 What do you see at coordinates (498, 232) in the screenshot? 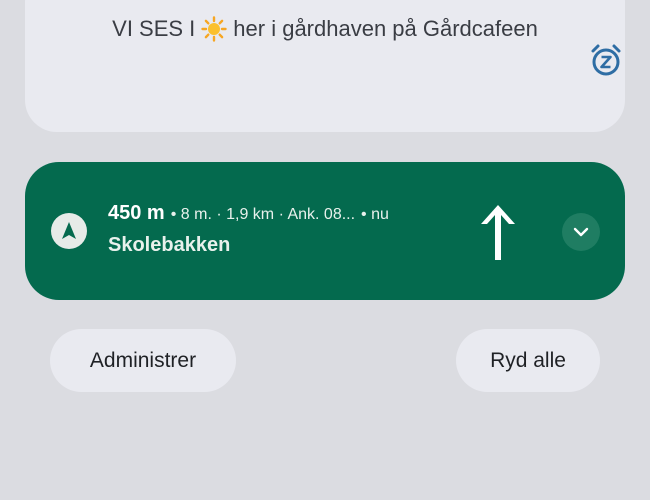
I see `straight-arrow-icon` at bounding box center [498, 232].